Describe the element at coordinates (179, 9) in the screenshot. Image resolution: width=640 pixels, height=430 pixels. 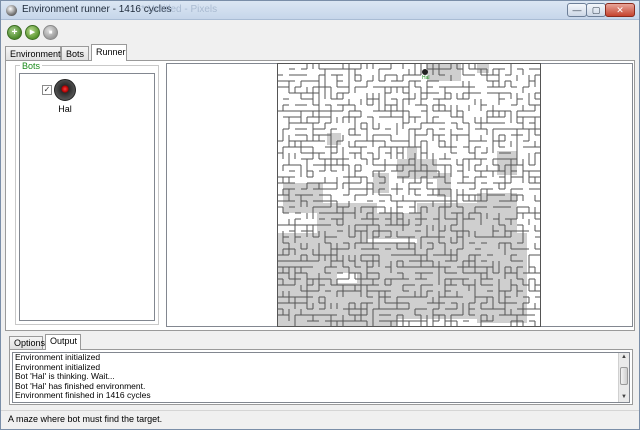
I see `background-window-title: * Untitled - Pixels` at that location.